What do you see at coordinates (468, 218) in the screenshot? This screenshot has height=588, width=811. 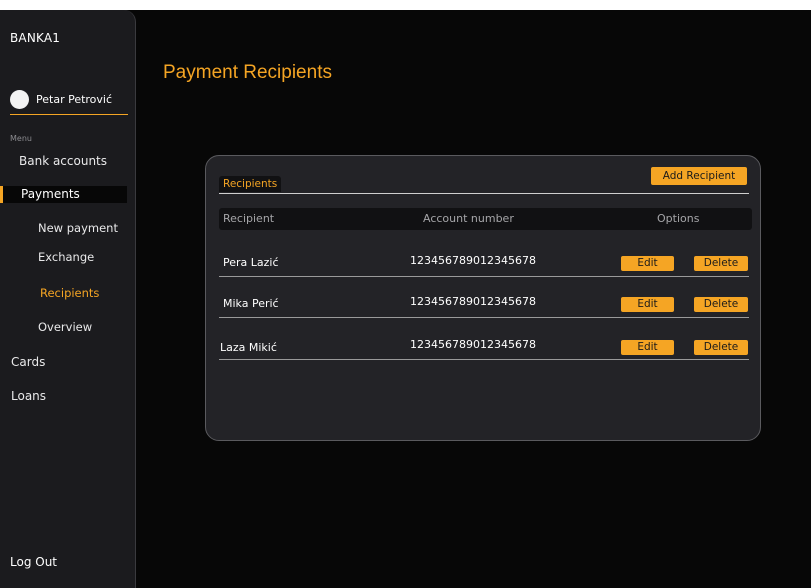 I see `column-header-account-number: Account number` at bounding box center [468, 218].